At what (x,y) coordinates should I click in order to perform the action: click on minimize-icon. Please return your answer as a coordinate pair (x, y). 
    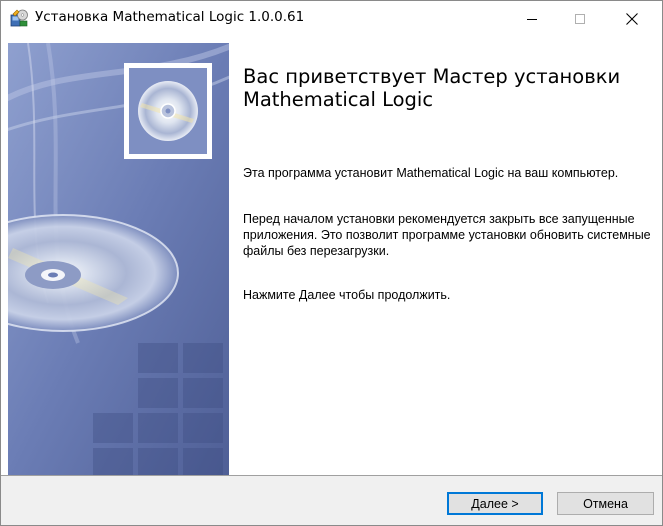
    Looking at the image, I should click on (532, 19).